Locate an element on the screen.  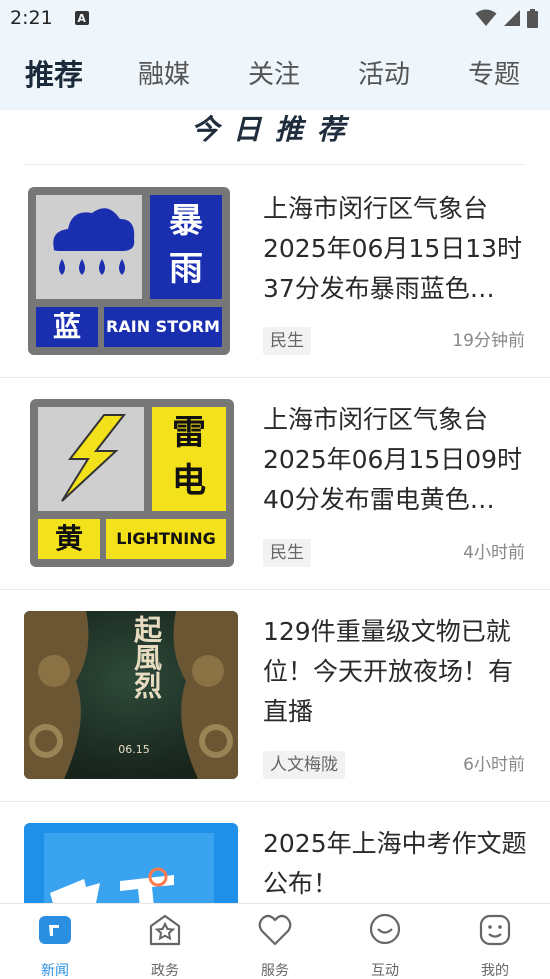
thumb-label: RAIN STORM is located at coordinates (163, 326).